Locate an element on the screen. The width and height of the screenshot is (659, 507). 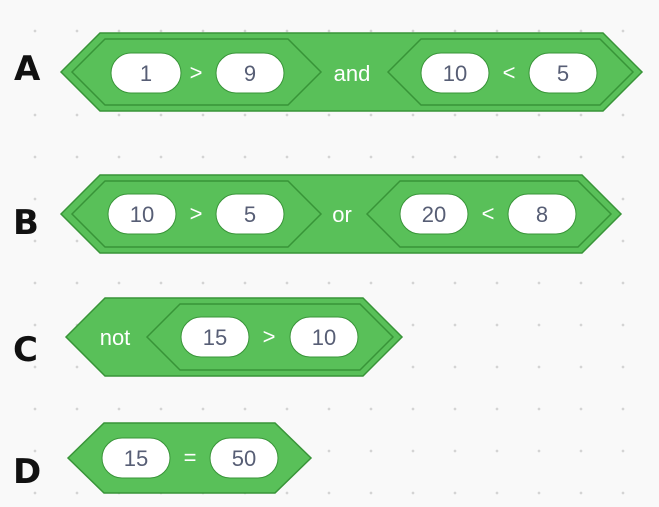
less-than-block-b: 20 < 8 is located at coordinates (489, 214).